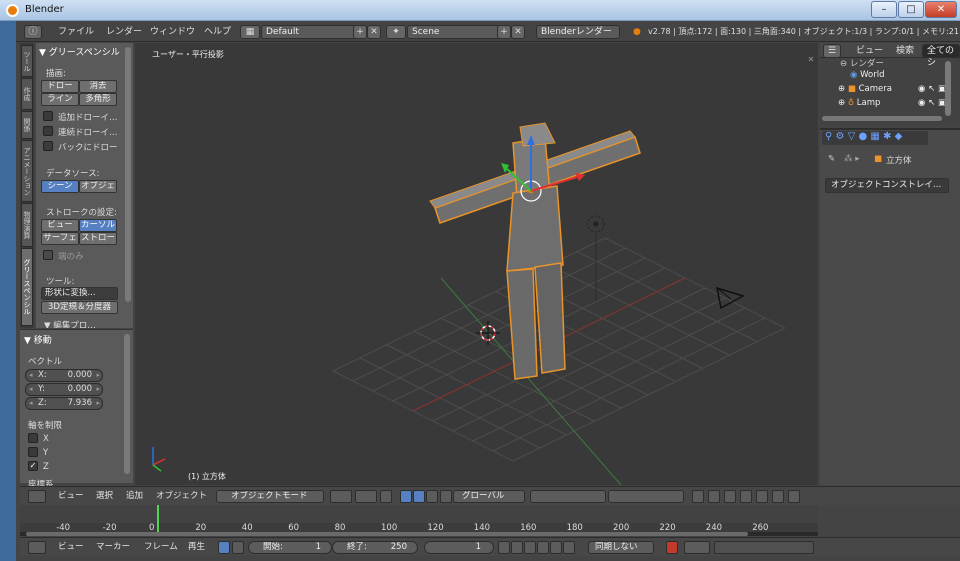 Image resolution: width=960 pixels, height=561 pixels. I want to click on pin-icon: ✎, so click(831, 159).